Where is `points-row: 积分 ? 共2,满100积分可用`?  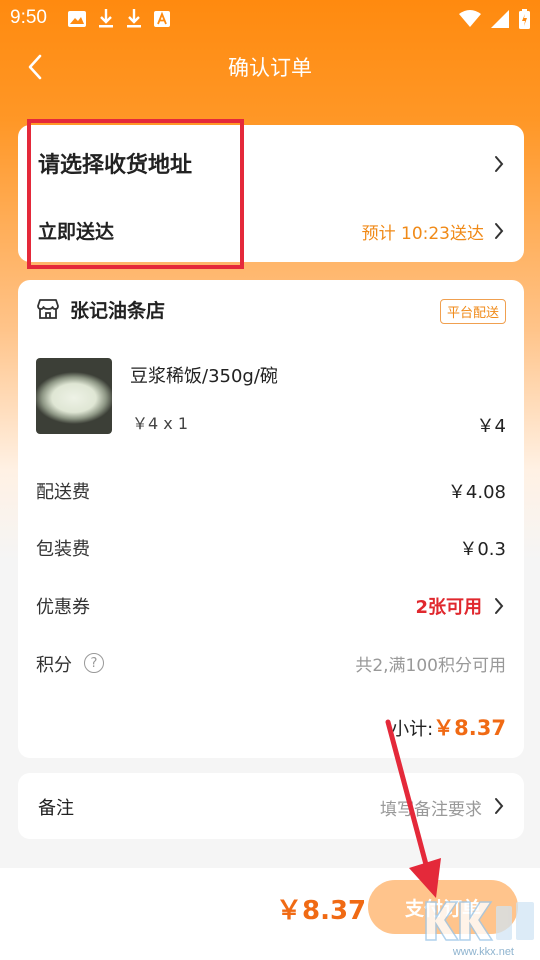 points-row: 积分 ? 共2,满100积分可用 is located at coordinates (271, 666).